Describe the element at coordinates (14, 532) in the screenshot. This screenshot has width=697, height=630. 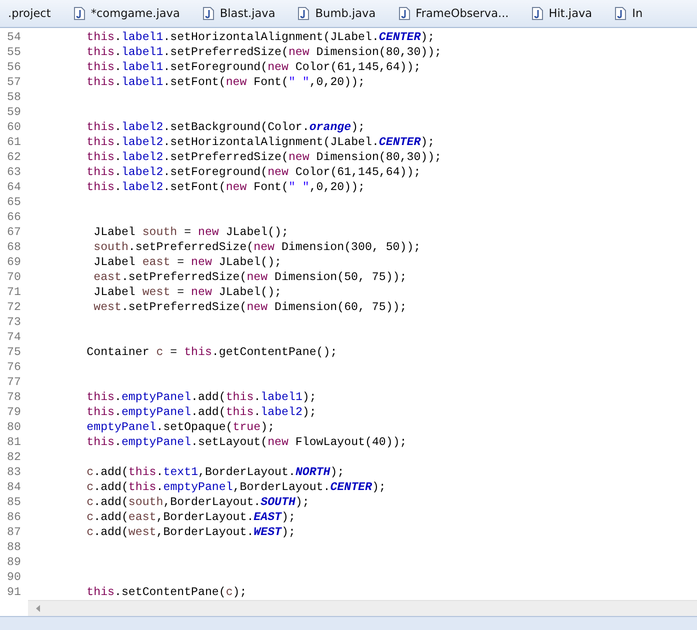
I see `line-number: 87` at that location.